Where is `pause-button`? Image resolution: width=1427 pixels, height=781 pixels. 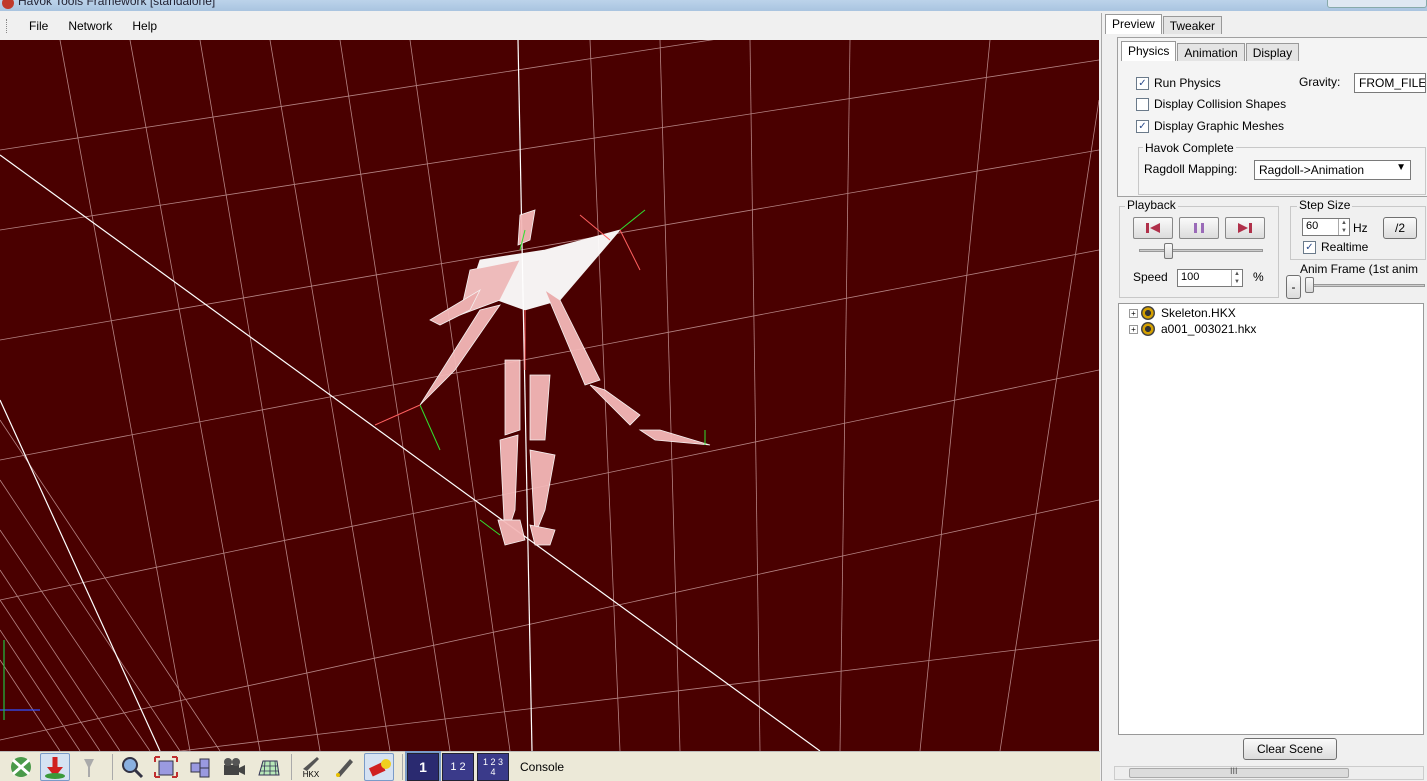
pause-button is located at coordinates (1199, 228).